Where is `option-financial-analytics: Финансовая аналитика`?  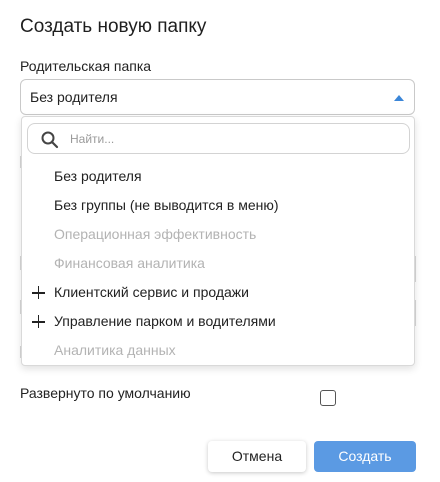
option-financial-analytics: Финансовая аналитика is located at coordinates (218, 263).